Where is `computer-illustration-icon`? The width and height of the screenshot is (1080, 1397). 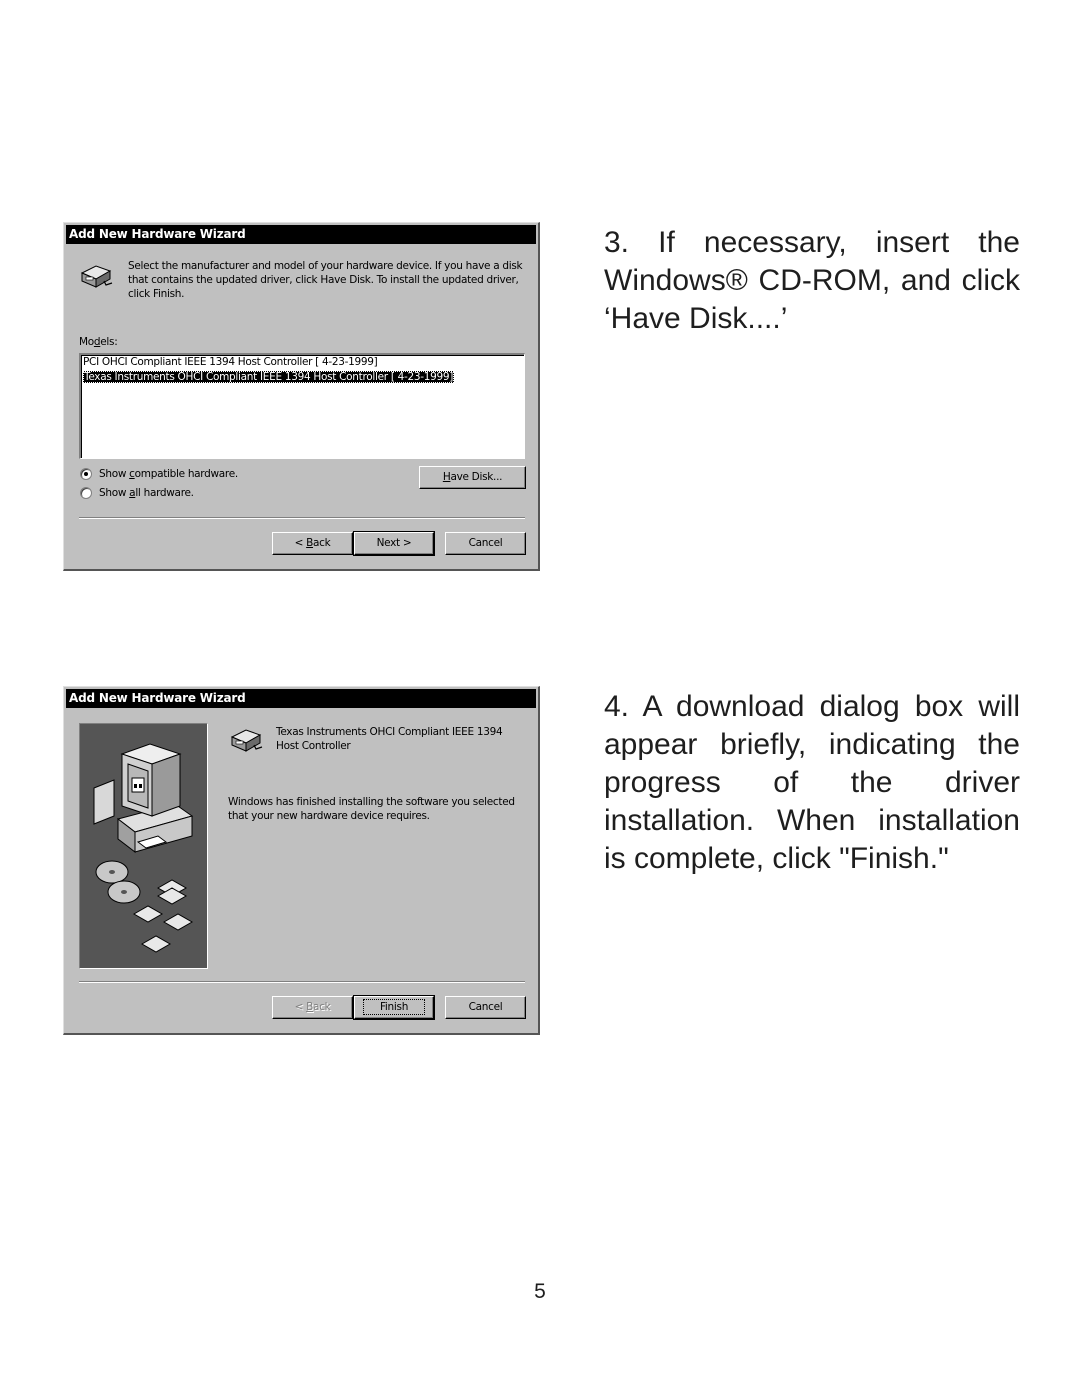 computer-illustration-icon is located at coordinates (143, 848).